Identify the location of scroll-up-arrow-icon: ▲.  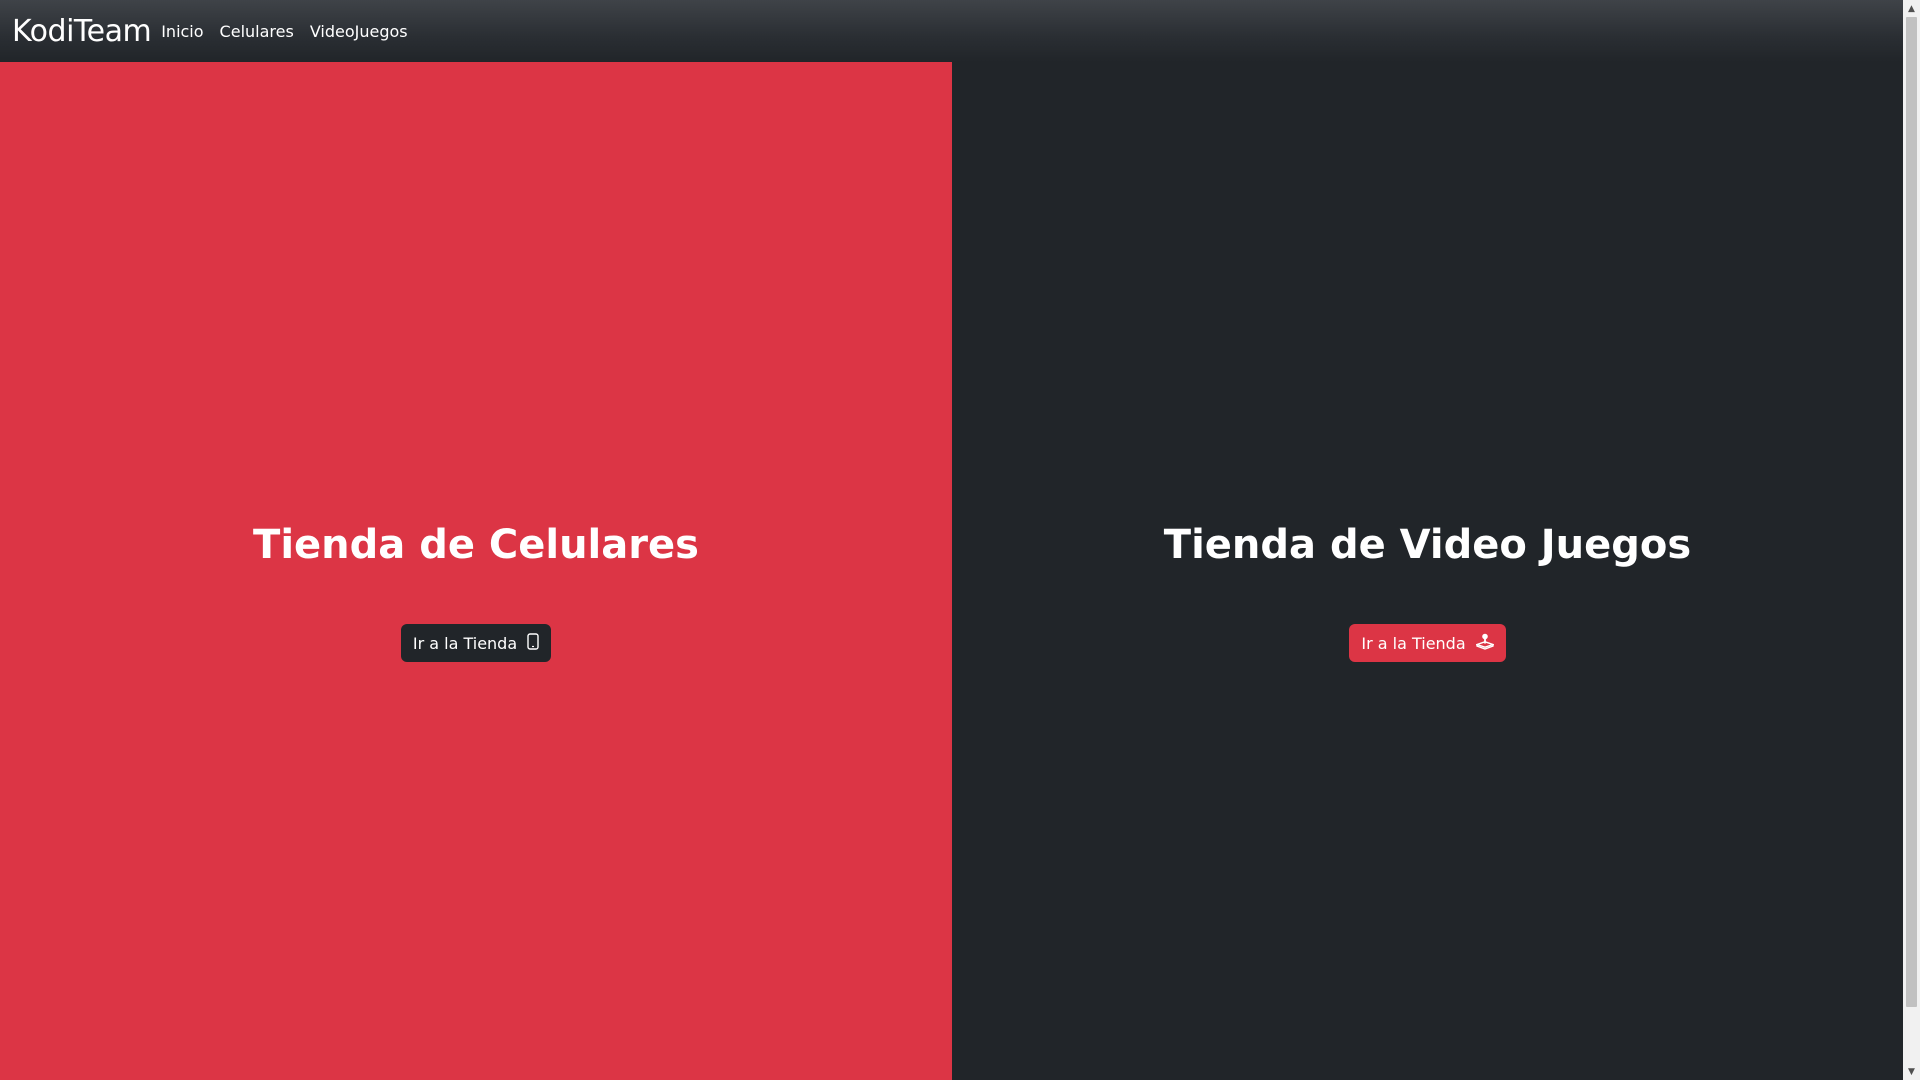
(1911, 8).